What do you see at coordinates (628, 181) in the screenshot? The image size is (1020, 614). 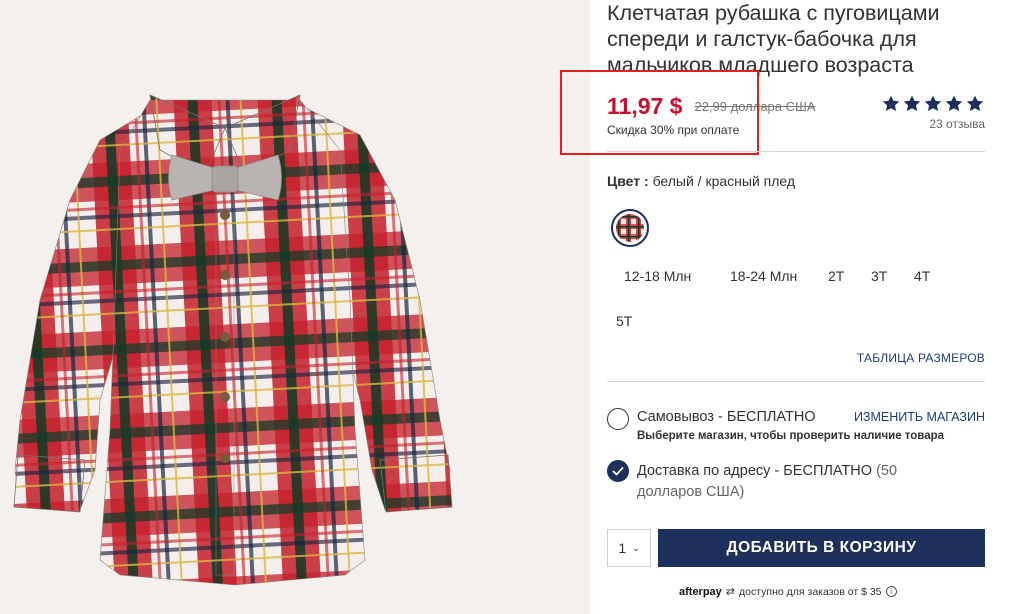 I see `color-label: Цвет :` at bounding box center [628, 181].